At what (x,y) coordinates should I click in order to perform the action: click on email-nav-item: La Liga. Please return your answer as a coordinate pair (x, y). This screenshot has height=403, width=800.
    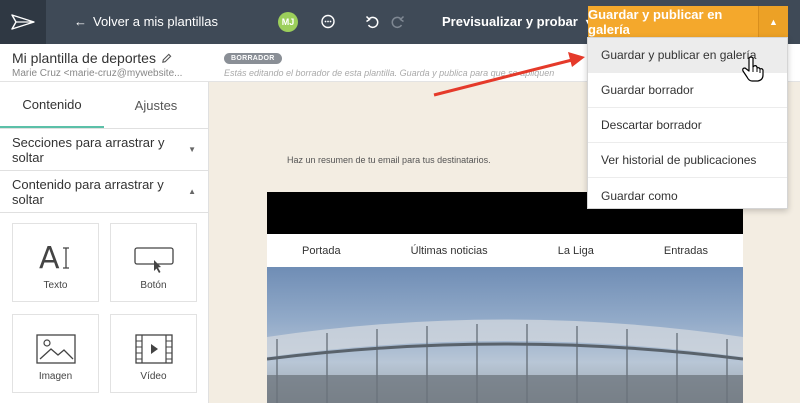
    Looking at the image, I should click on (576, 251).